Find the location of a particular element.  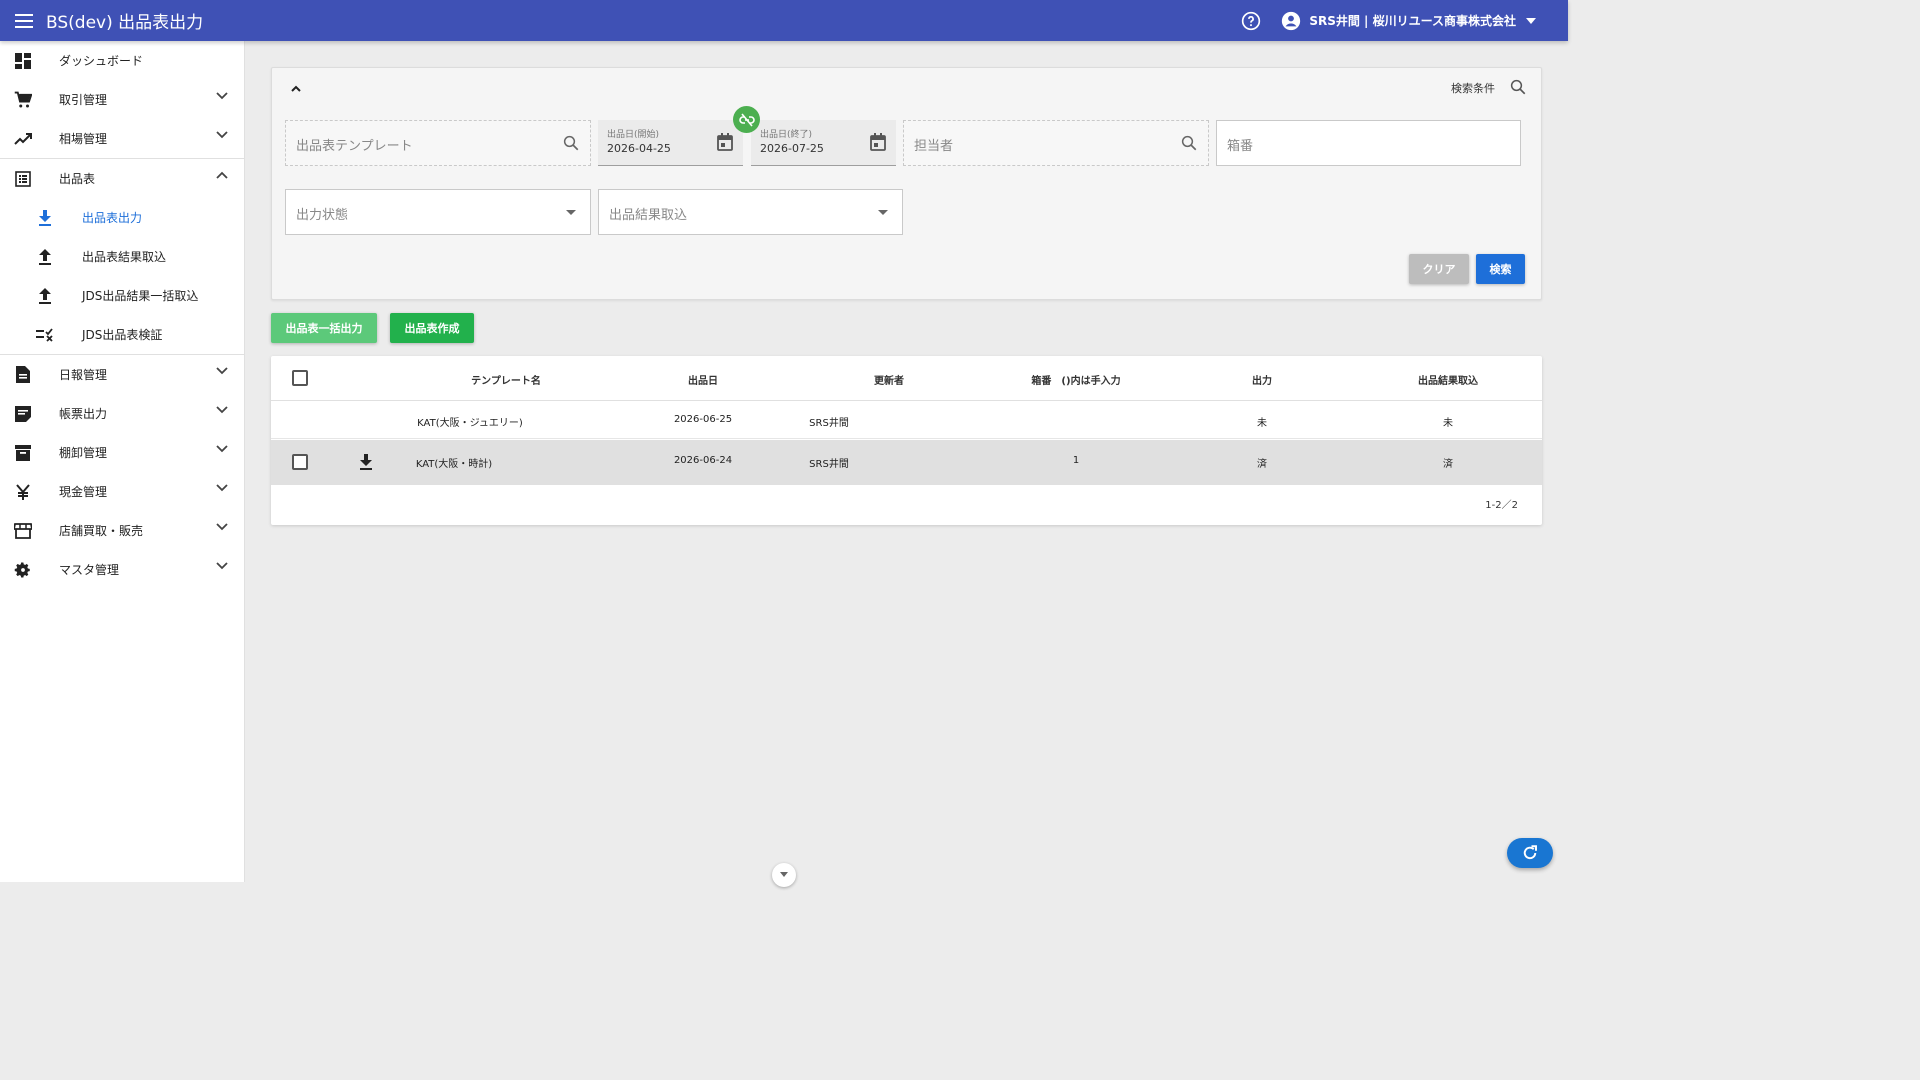

column-header: 更新者 is located at coordinates (889, 379).